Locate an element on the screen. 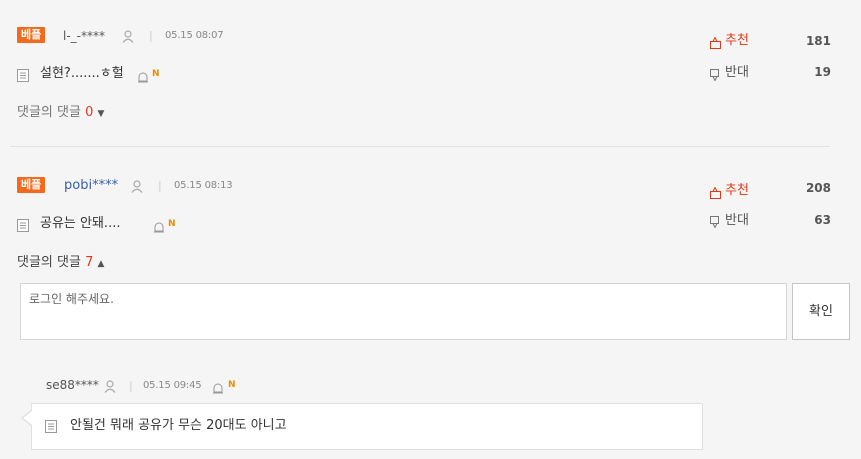  upvote-count: 181 is located at coordinates (818, 41).